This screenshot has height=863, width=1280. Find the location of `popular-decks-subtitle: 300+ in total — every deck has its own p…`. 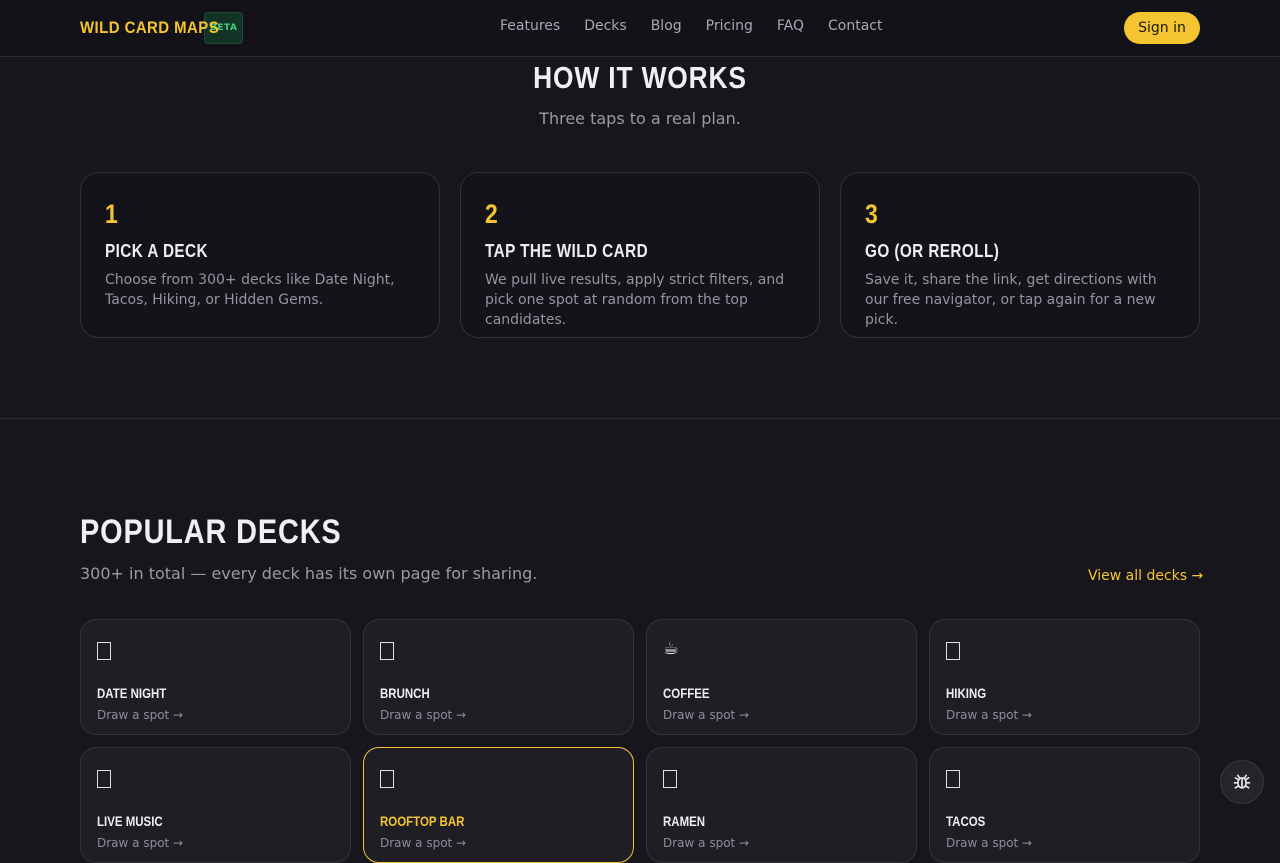

popular-decks-subtitle: 300+ in total — every deck has its own p… is located at coordinates (309, 573).